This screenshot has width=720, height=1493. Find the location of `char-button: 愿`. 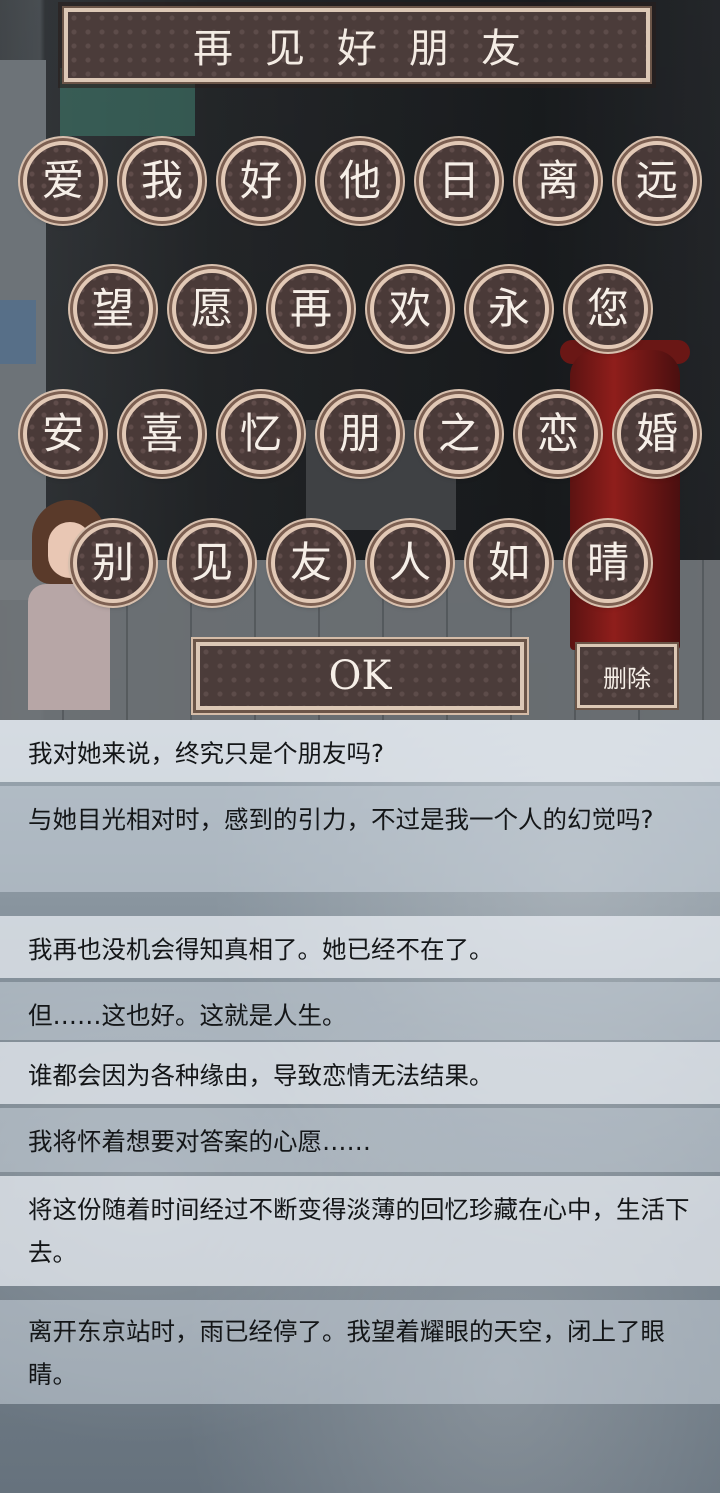

char-button: 愿 is located at coordinates (212, 309).